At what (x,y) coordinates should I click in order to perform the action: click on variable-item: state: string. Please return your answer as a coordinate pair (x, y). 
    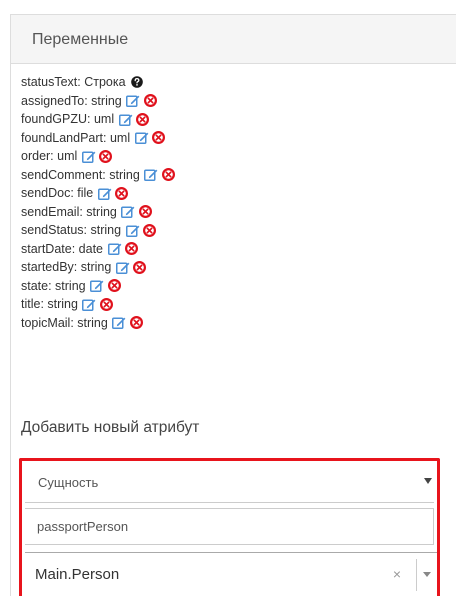
    Looking at the image, I should click on (238, 286).